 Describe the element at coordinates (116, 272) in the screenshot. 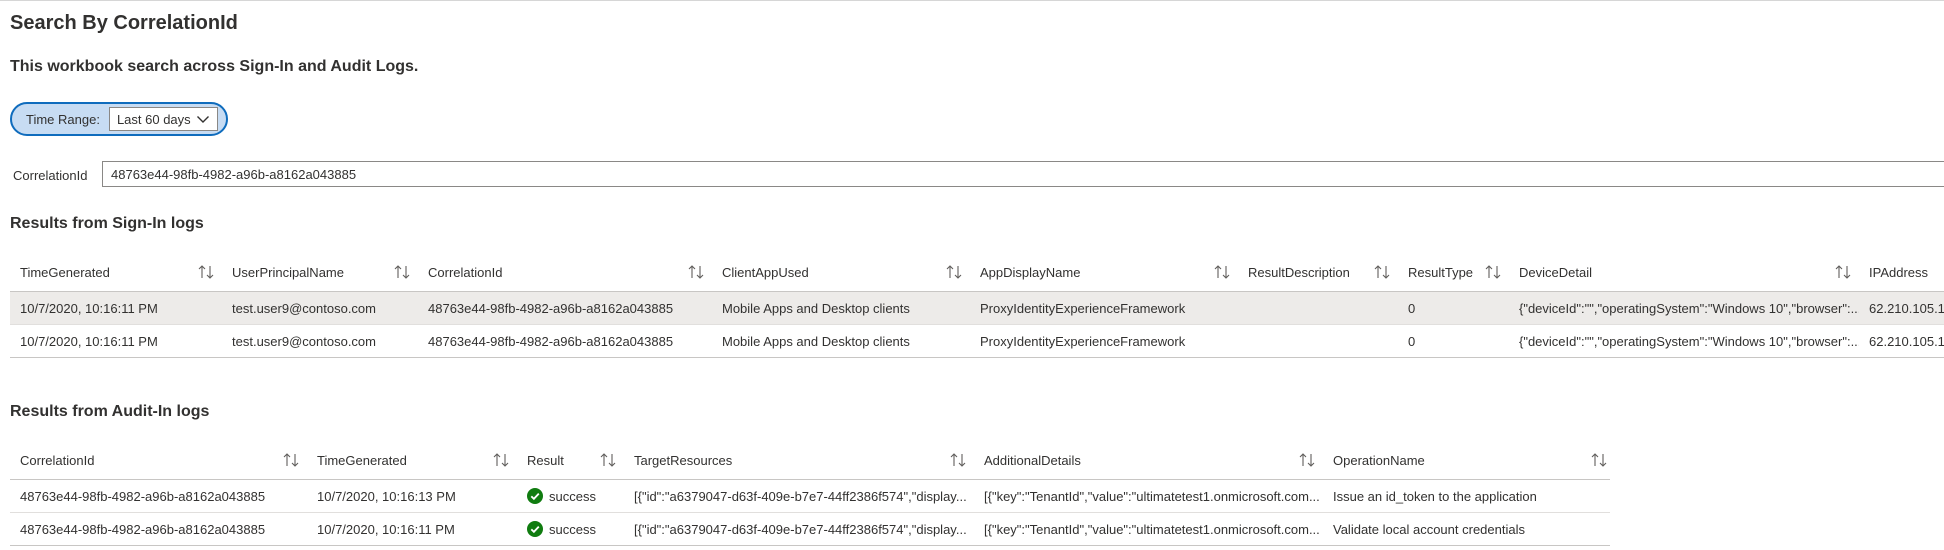

I see `signin-header-timegenerated: TimeGenerated` at that location.